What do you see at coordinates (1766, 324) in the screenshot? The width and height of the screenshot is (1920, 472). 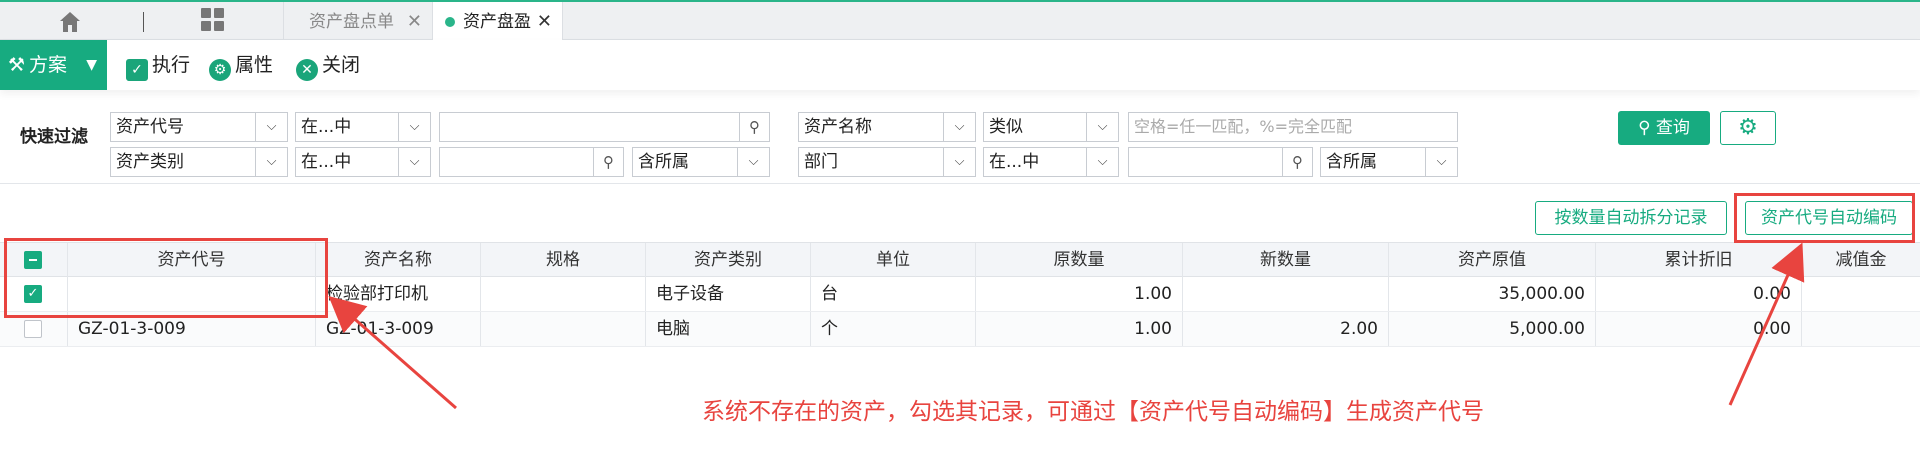 I see `arrow-to-autocode-button` at bounding box center [1766, 324].